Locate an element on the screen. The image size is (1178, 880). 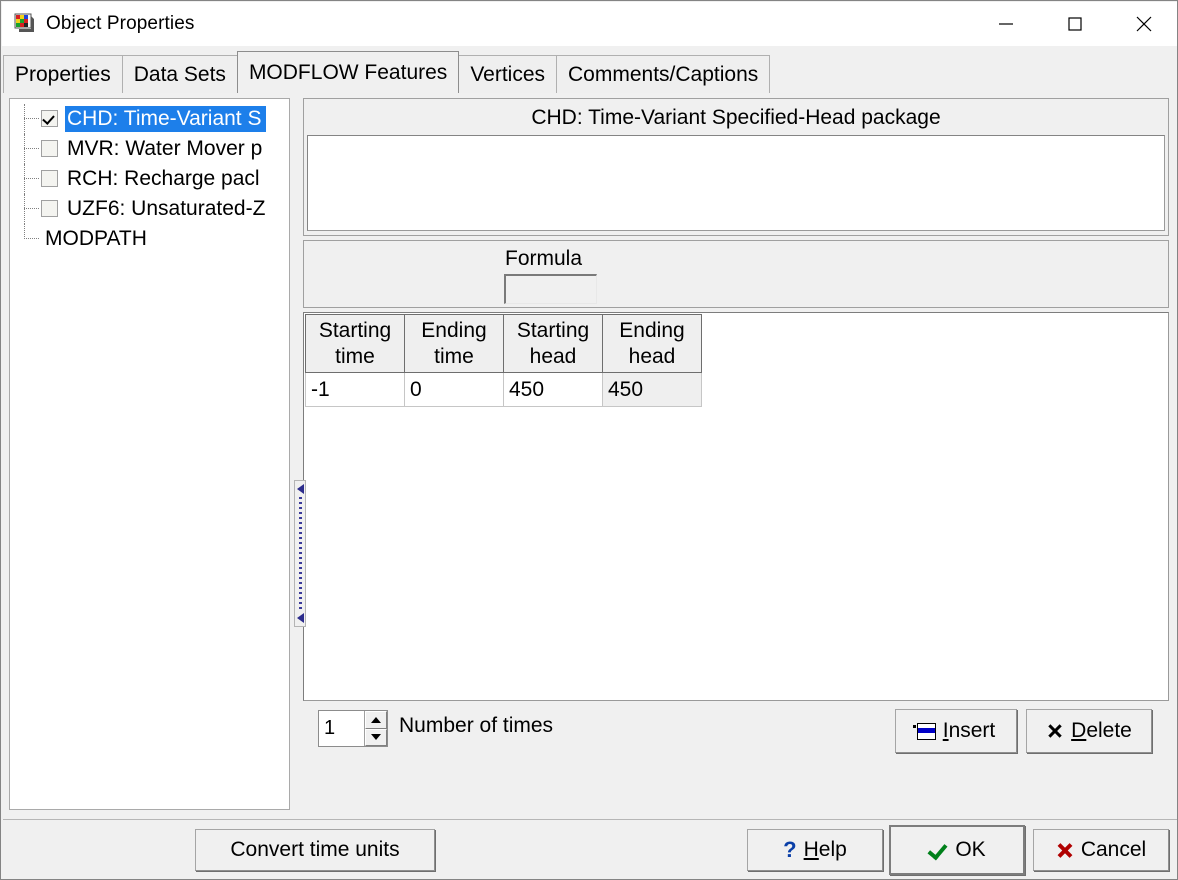
checkbox-chd is located at coordinates (49, 118).